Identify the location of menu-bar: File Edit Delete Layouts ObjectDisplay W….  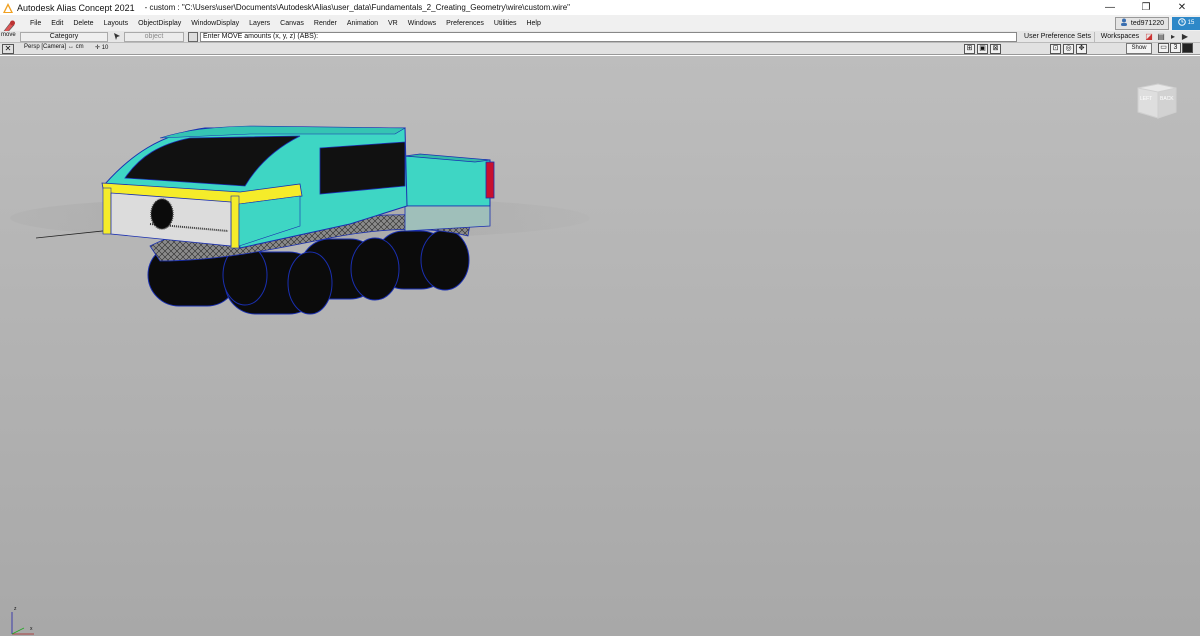
(600, 23).